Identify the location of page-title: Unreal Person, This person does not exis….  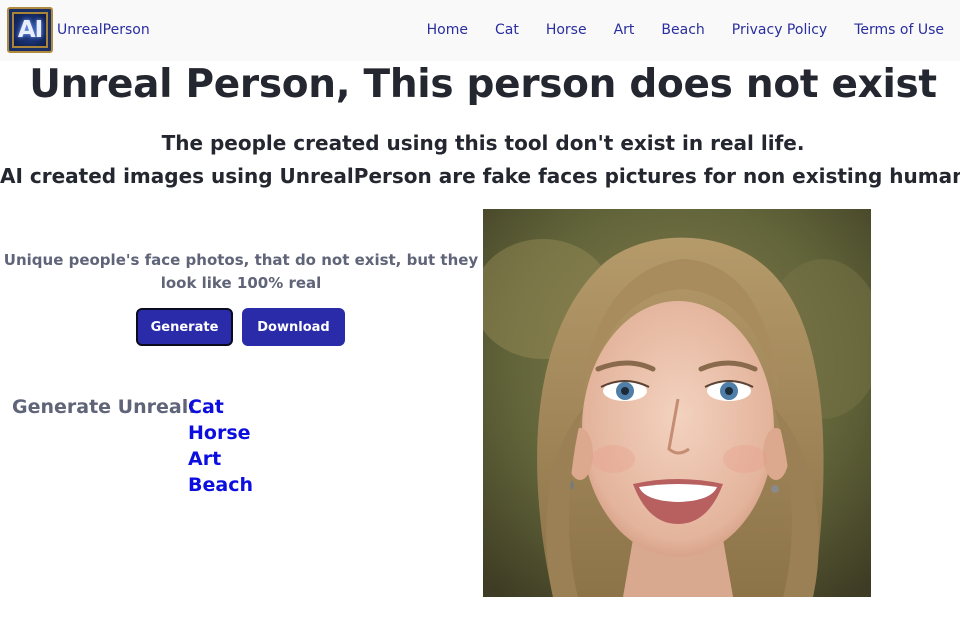
(483, 84).